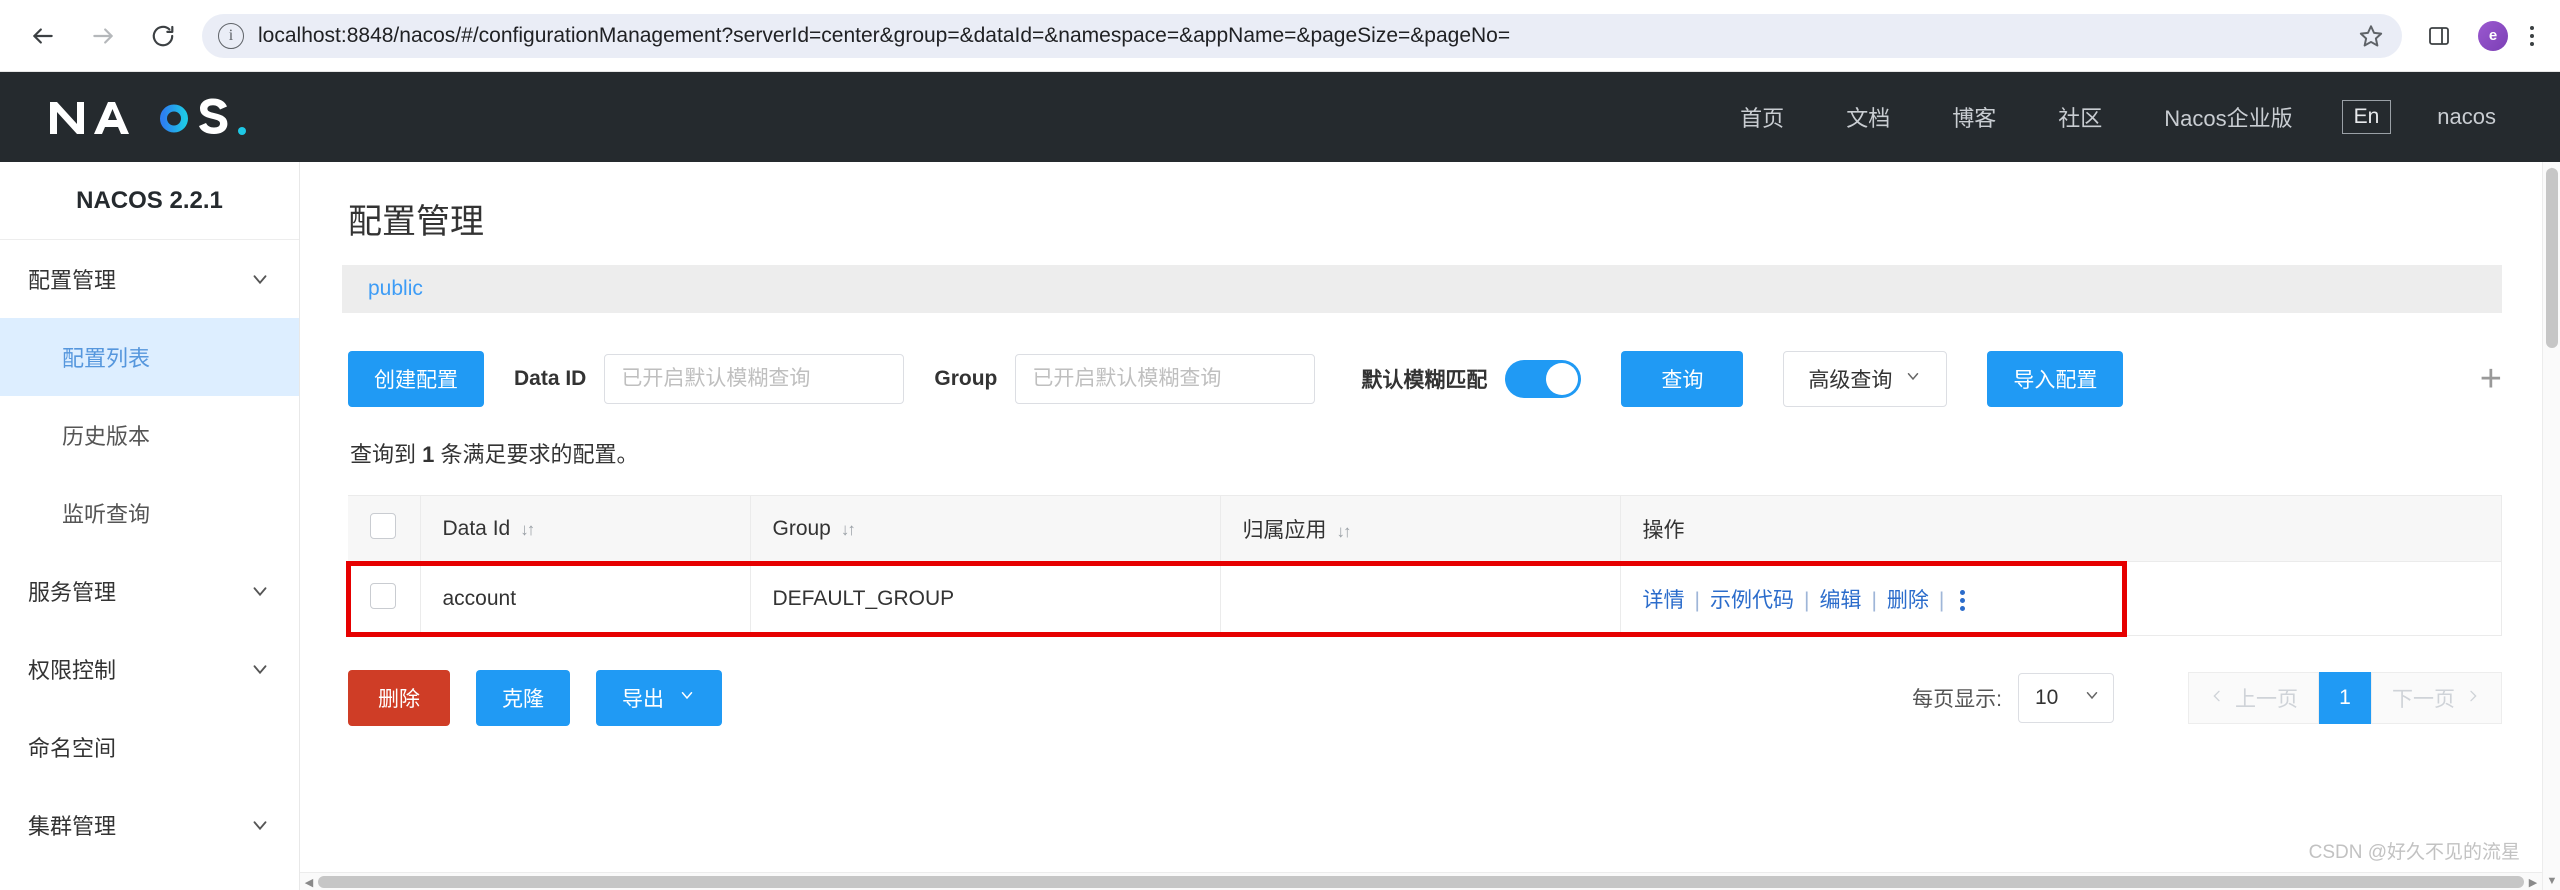 This screenshot has width=2560, height=890. What do you see at coordinates (1420, 598) in the screenshot?
I see `cell-app` at bounding box center [1420, 598].